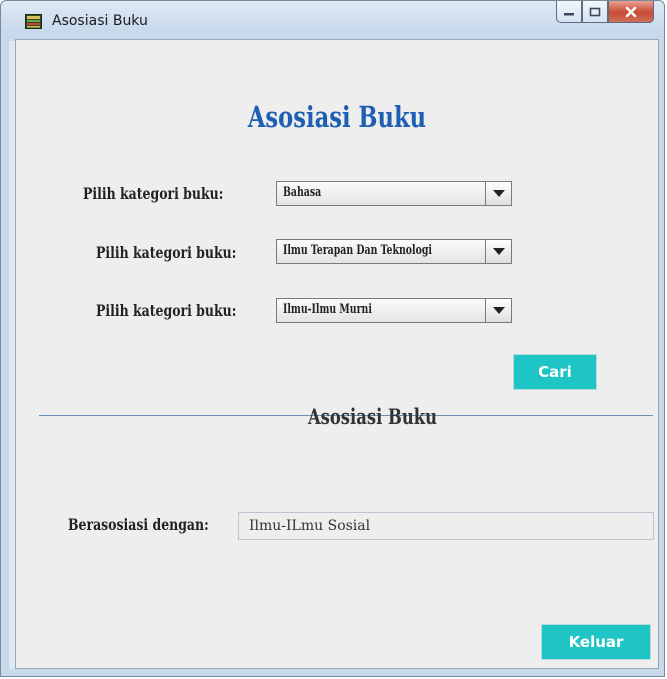 Image resolution: width=667 pixels, height=679 pixels. Describe the element at coordinates (372, 416) in the screenshot. I see `result-heading: Asosiasi Buku` at that location.